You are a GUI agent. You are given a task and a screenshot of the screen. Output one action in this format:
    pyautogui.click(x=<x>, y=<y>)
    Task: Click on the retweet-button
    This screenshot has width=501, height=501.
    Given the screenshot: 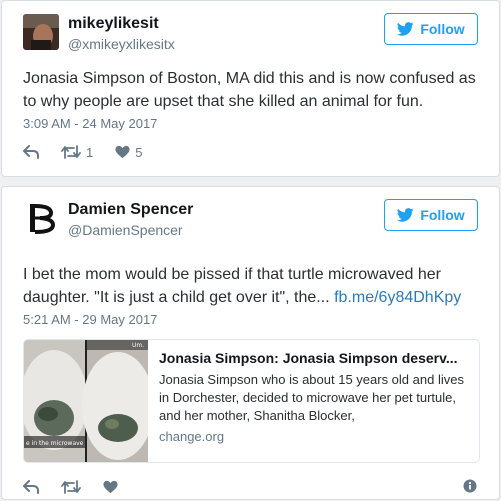 What is the action you would take?
    pyautogui.click(x=71, y=487)
    